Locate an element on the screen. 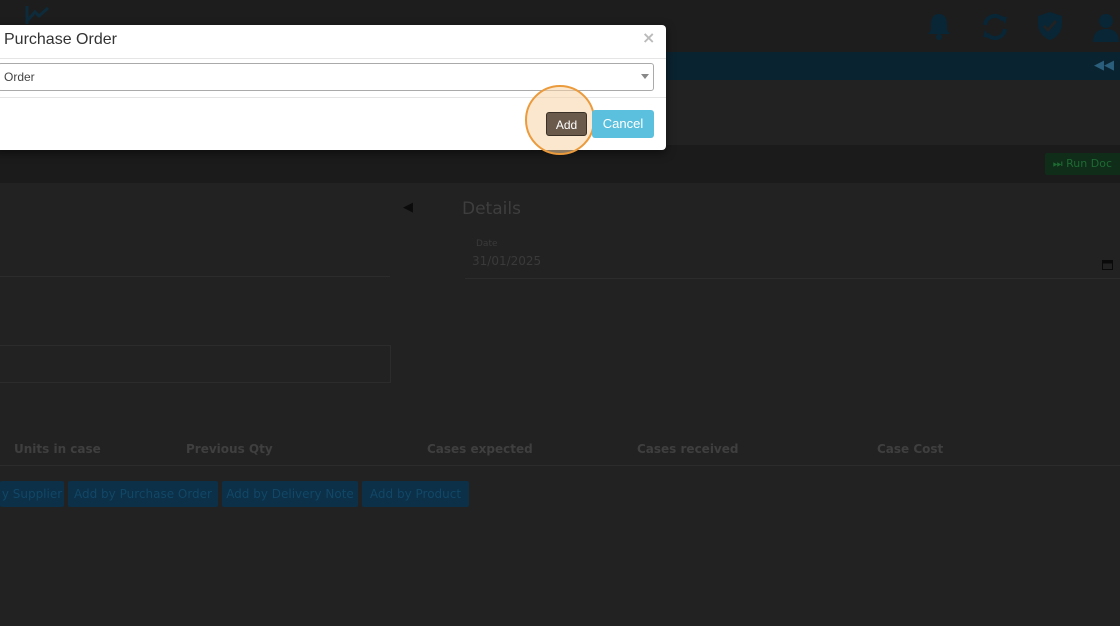 Image resolution: width=1120 pixels, height=626 pixels. column-header: Cases received is located at coordinates (688, 449).